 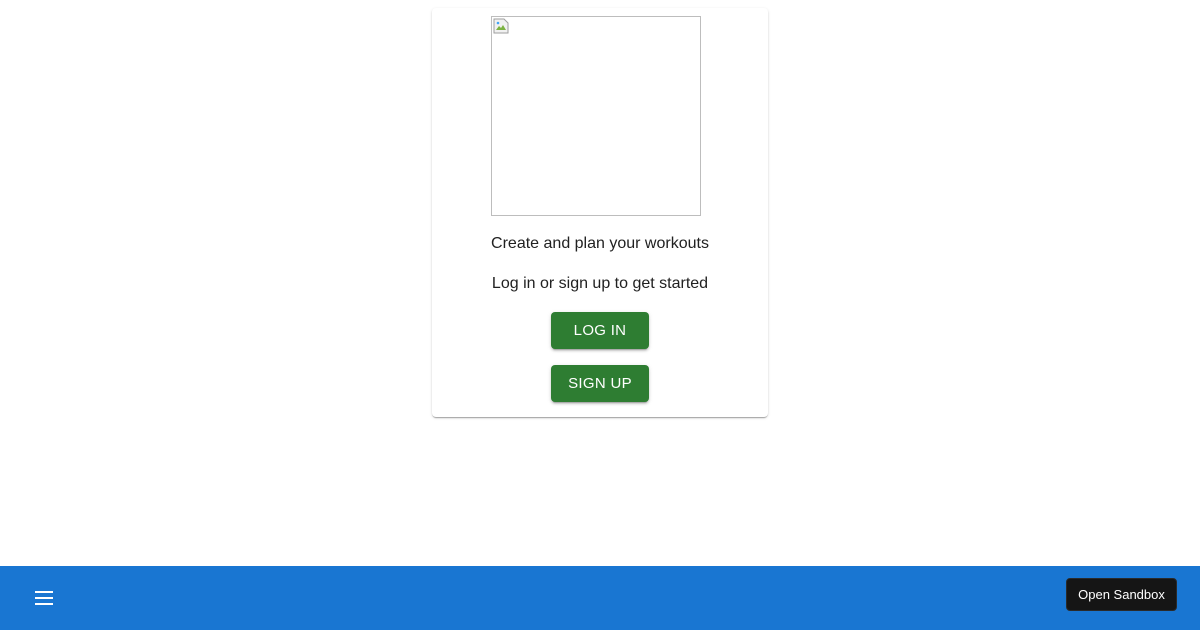 I want to click on hero-image, so click(x=596, y=116).